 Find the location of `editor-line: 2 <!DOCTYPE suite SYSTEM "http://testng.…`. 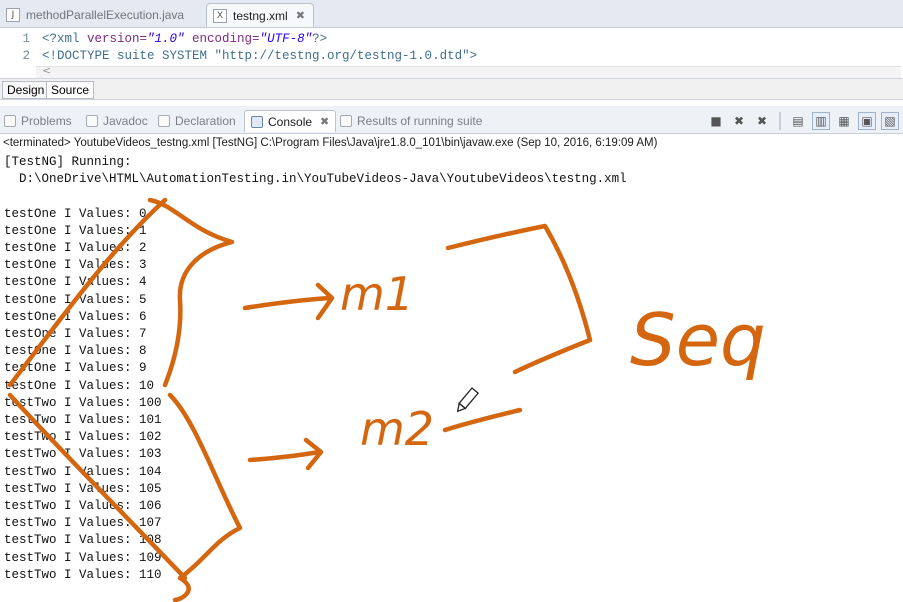

editor-line: 2 <!DOCTYPE suite SYSTEM "http://testng.… is located at coordinates (238, 55).